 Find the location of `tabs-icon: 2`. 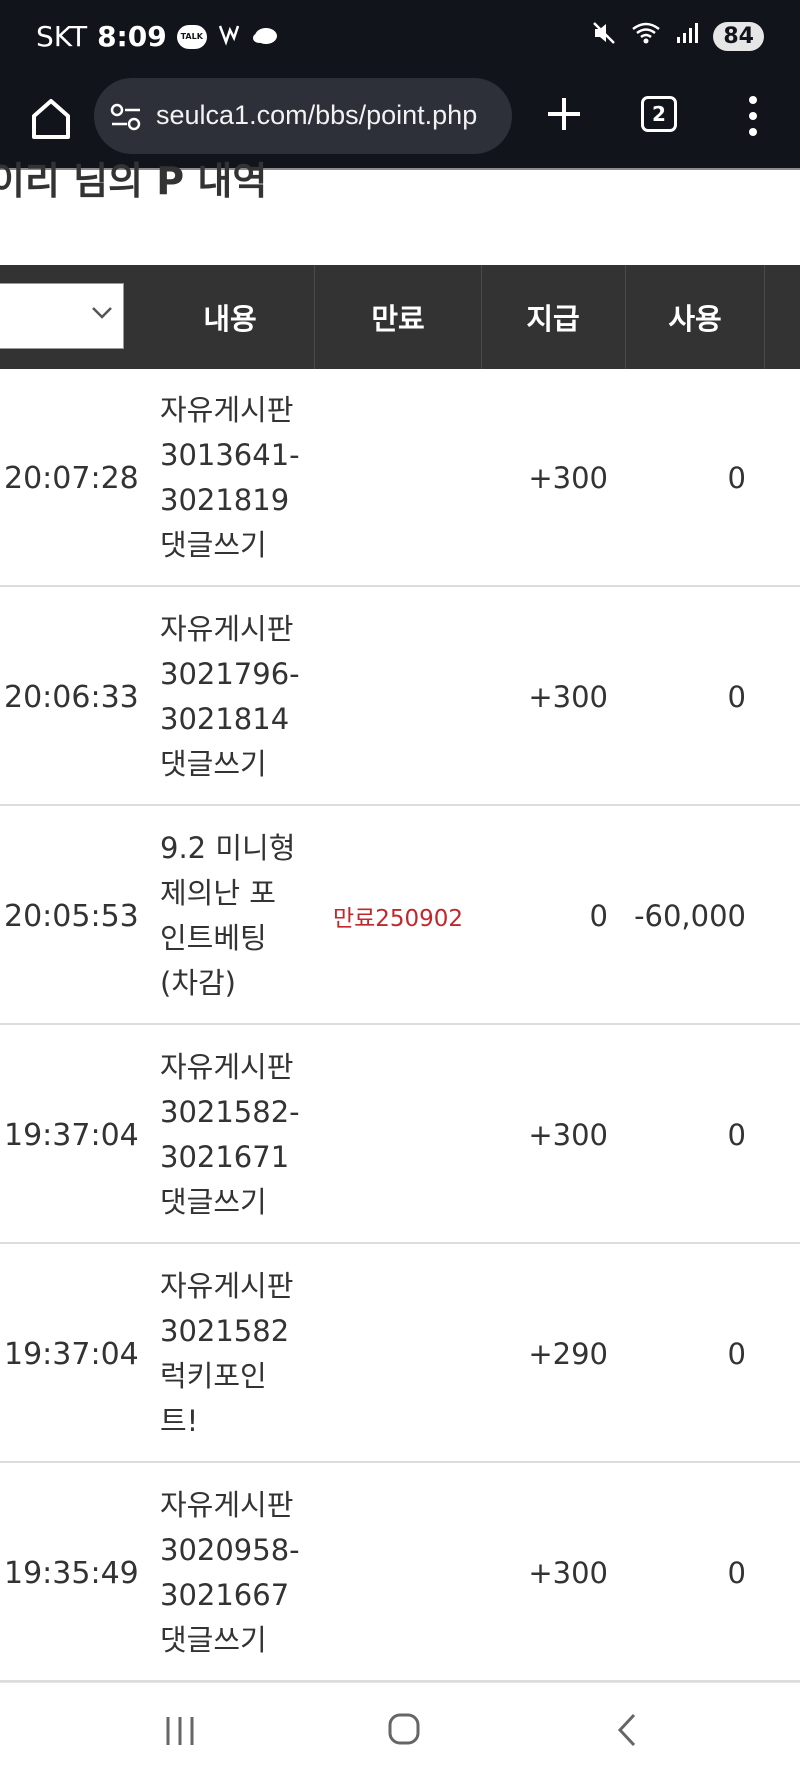

tabs-icon: 2 is located at coordinates (659, 114).